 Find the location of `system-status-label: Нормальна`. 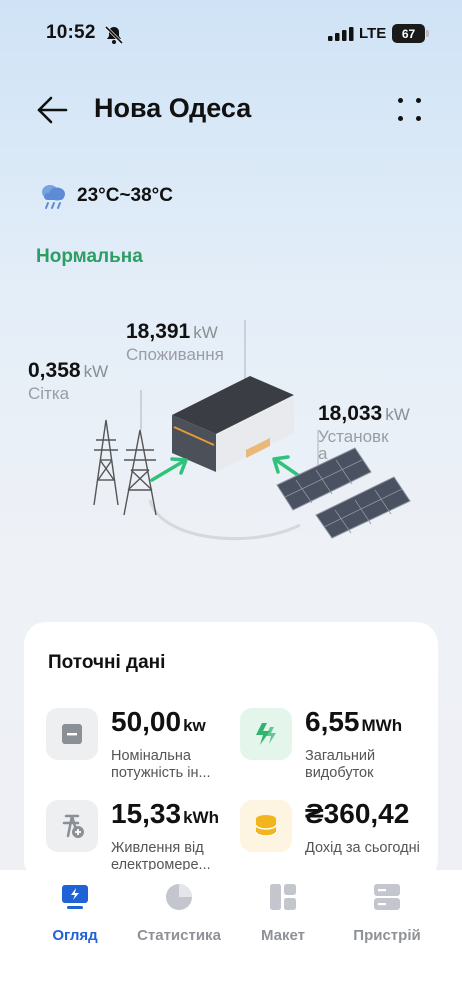

system-status-label: Нормальна is located at coordinates (89, 256).